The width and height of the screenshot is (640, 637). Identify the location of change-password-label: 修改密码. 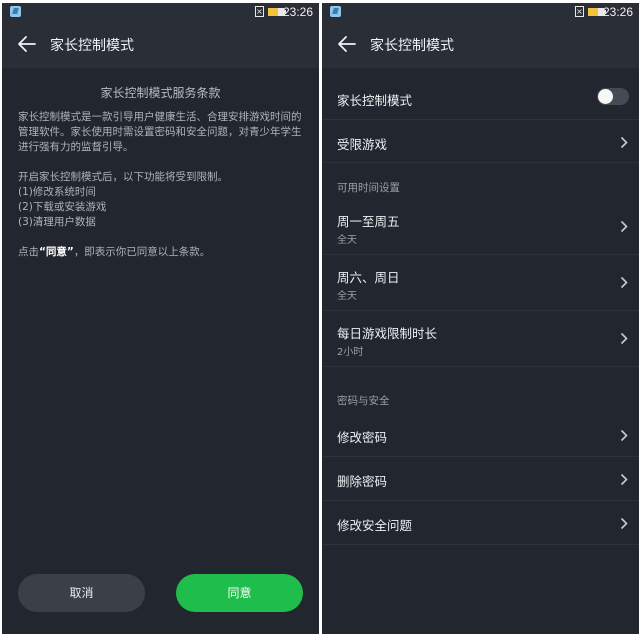
(362, 437).